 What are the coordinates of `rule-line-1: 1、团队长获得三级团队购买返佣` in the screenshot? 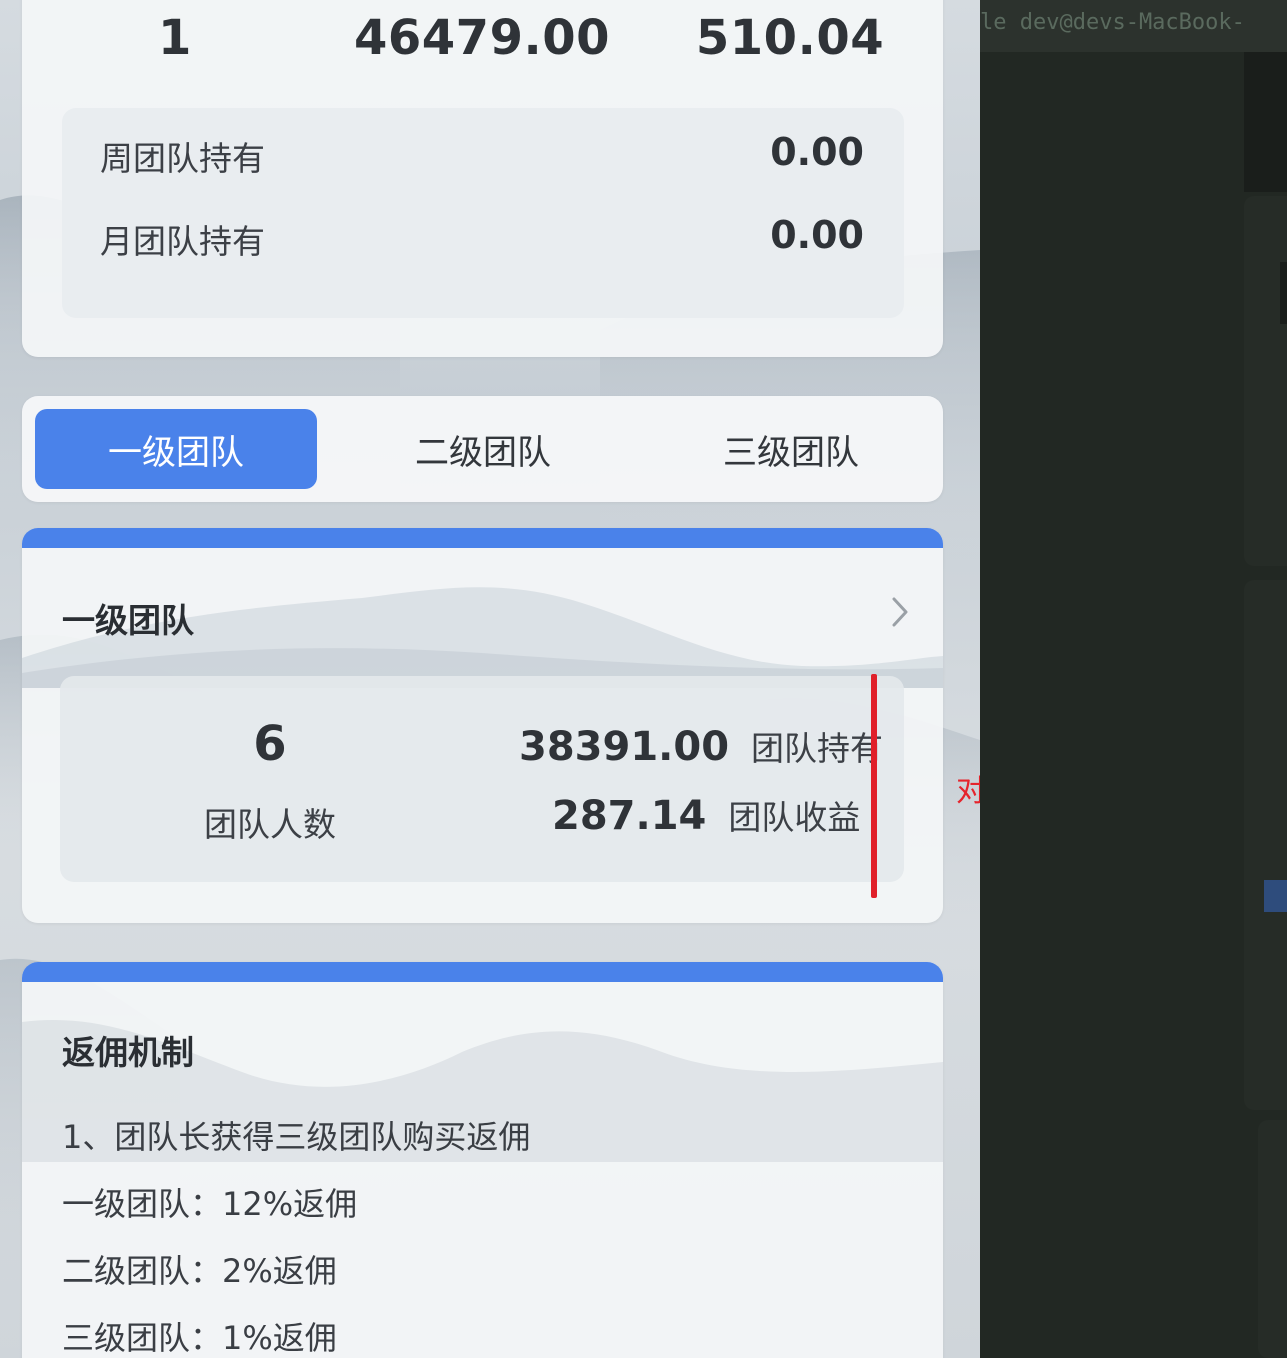 It's located at (296, 1137).